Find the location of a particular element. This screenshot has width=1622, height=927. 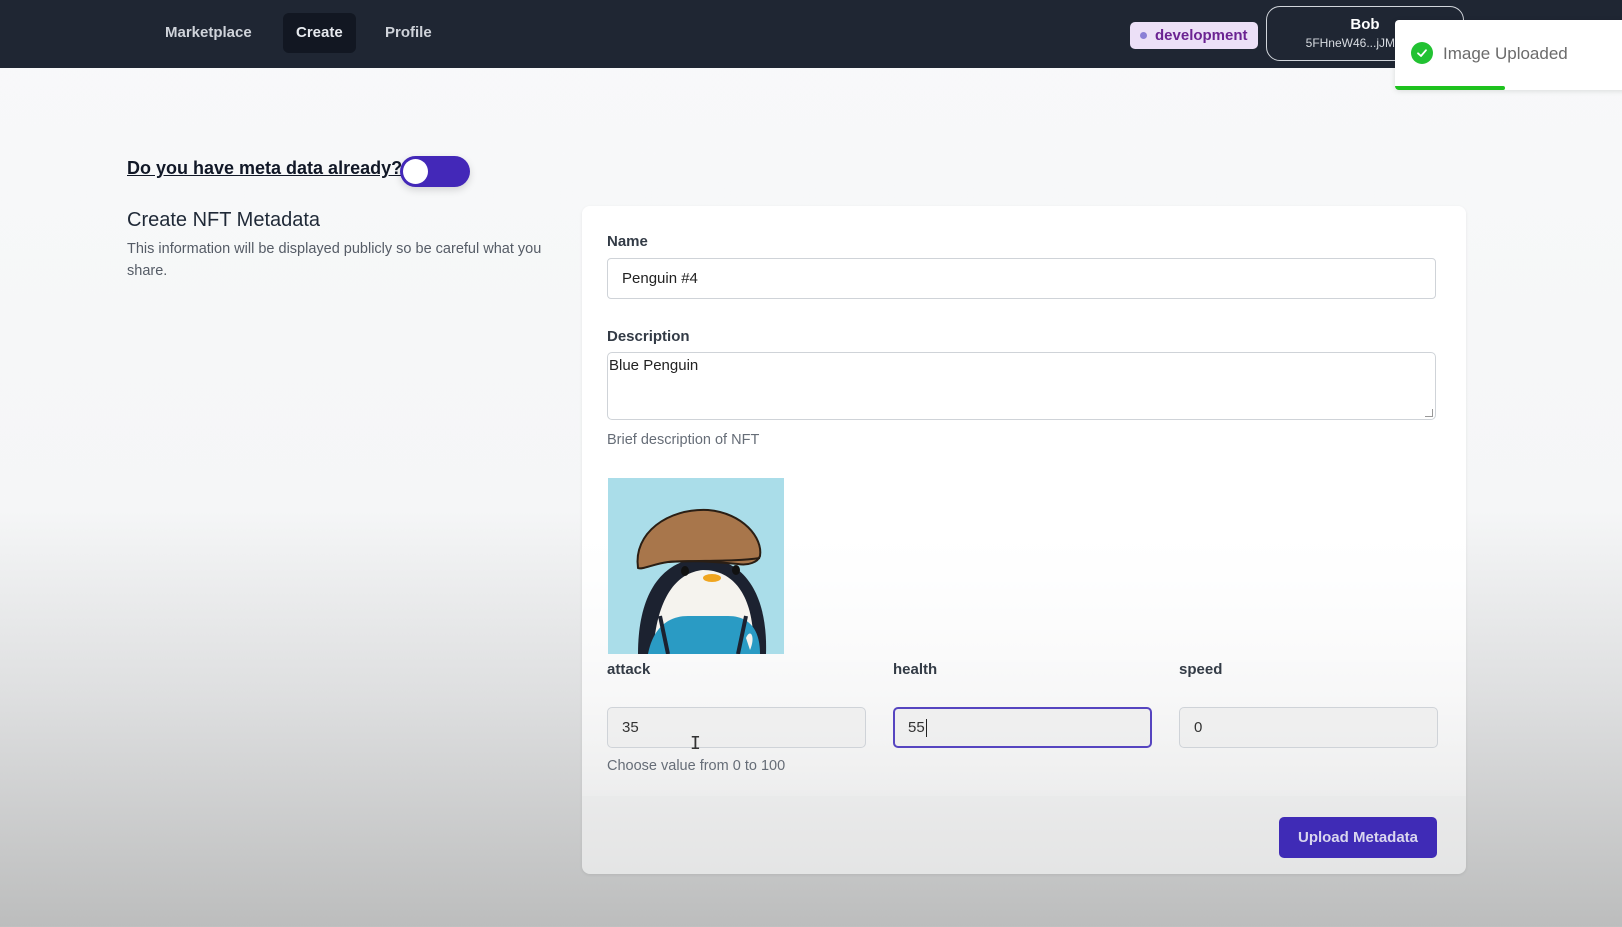

resize-handle-icon is located at coordinates (1429, 413).